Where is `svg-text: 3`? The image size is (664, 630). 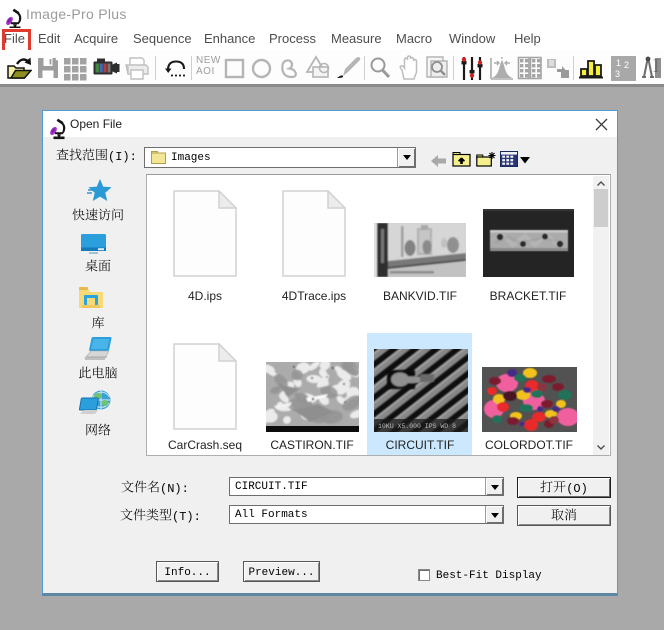 svg-text: 3 is located at coordinates (617, 74).